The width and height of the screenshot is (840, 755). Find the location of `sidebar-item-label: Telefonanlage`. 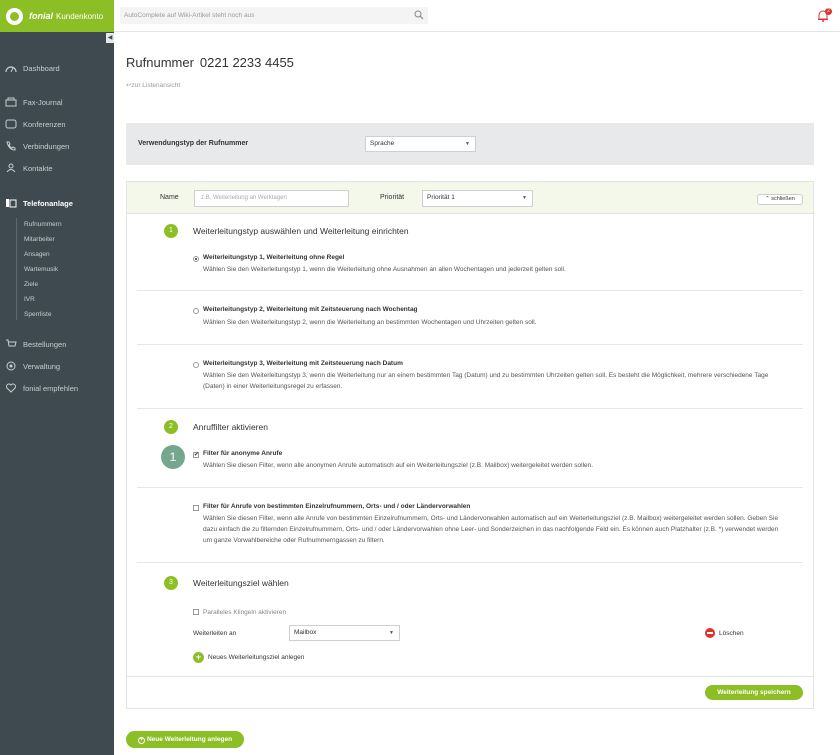

sidebar-item-label: Telefonanlage is located at coordinates (48, 203).